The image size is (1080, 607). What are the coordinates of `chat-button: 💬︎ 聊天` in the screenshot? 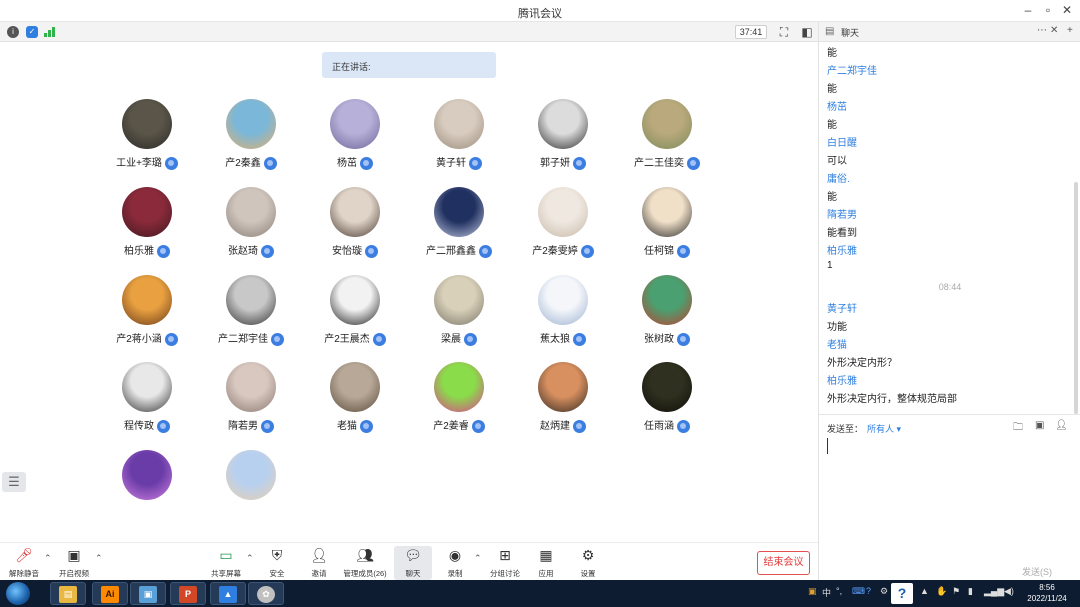 It's located at (413, 563).